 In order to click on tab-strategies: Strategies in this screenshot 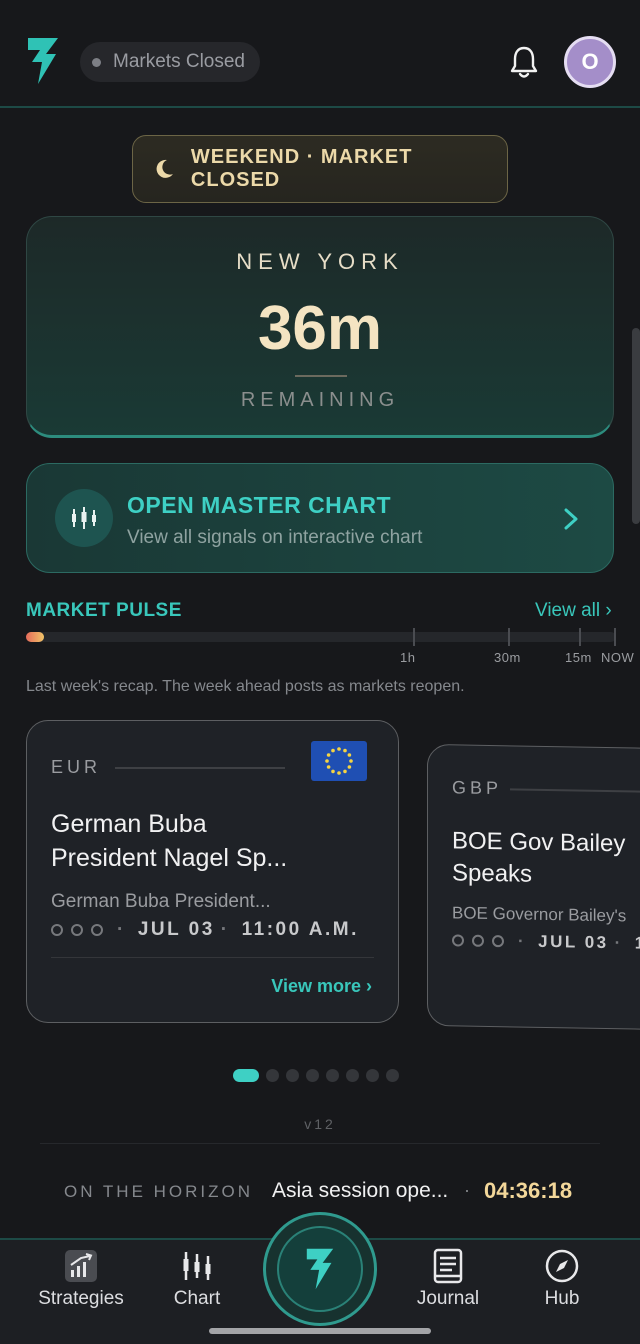, I will do `click(81, 1279)`.